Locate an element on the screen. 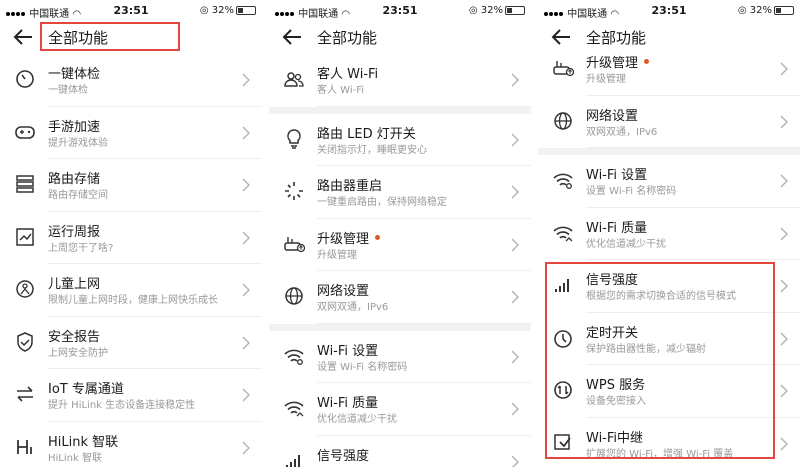 This screenshot has width=800, height=467. signal-icon is located at coordinates (293, 460).